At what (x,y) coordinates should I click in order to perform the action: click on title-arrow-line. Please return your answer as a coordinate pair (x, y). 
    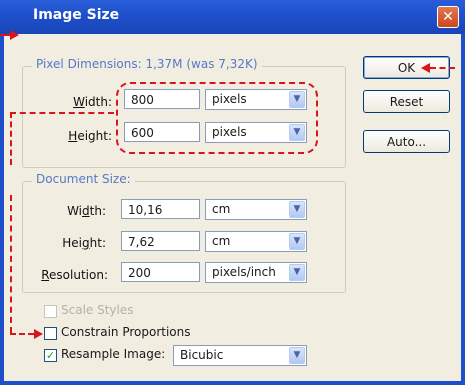
    Looking at the image, I should click on (5, 35).